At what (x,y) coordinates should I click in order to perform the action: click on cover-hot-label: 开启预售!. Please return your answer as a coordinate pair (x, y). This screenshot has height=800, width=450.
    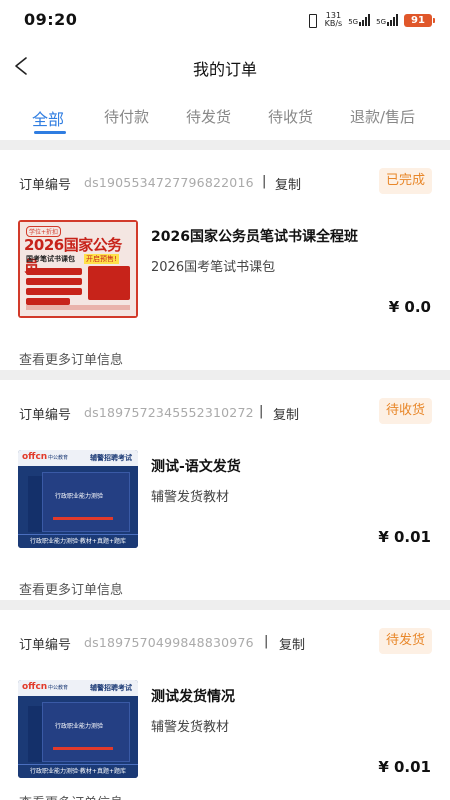
    Looking at the image, I should click on (101, 259).